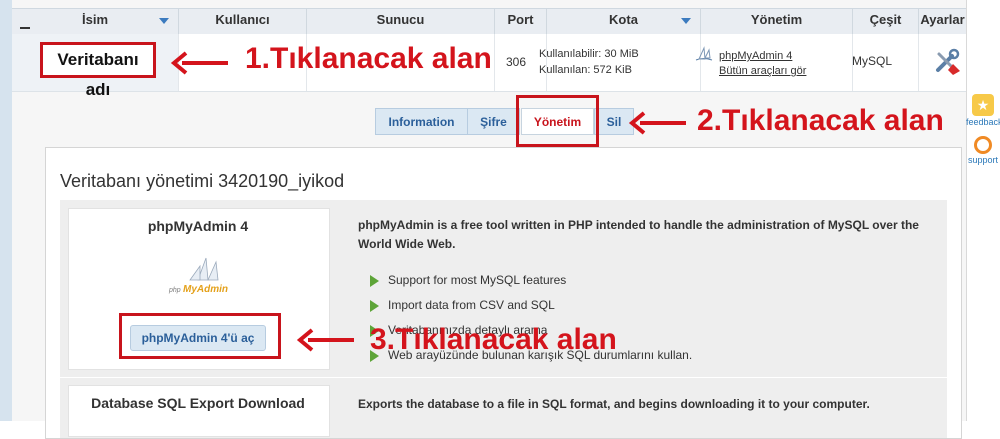 This screenshot has width=1000, height=439. What do you see at coordinates (762, 71) in the screenshot?
I see `all-tools-link: Bütün araçları gör` at bounding box center [762, 71].